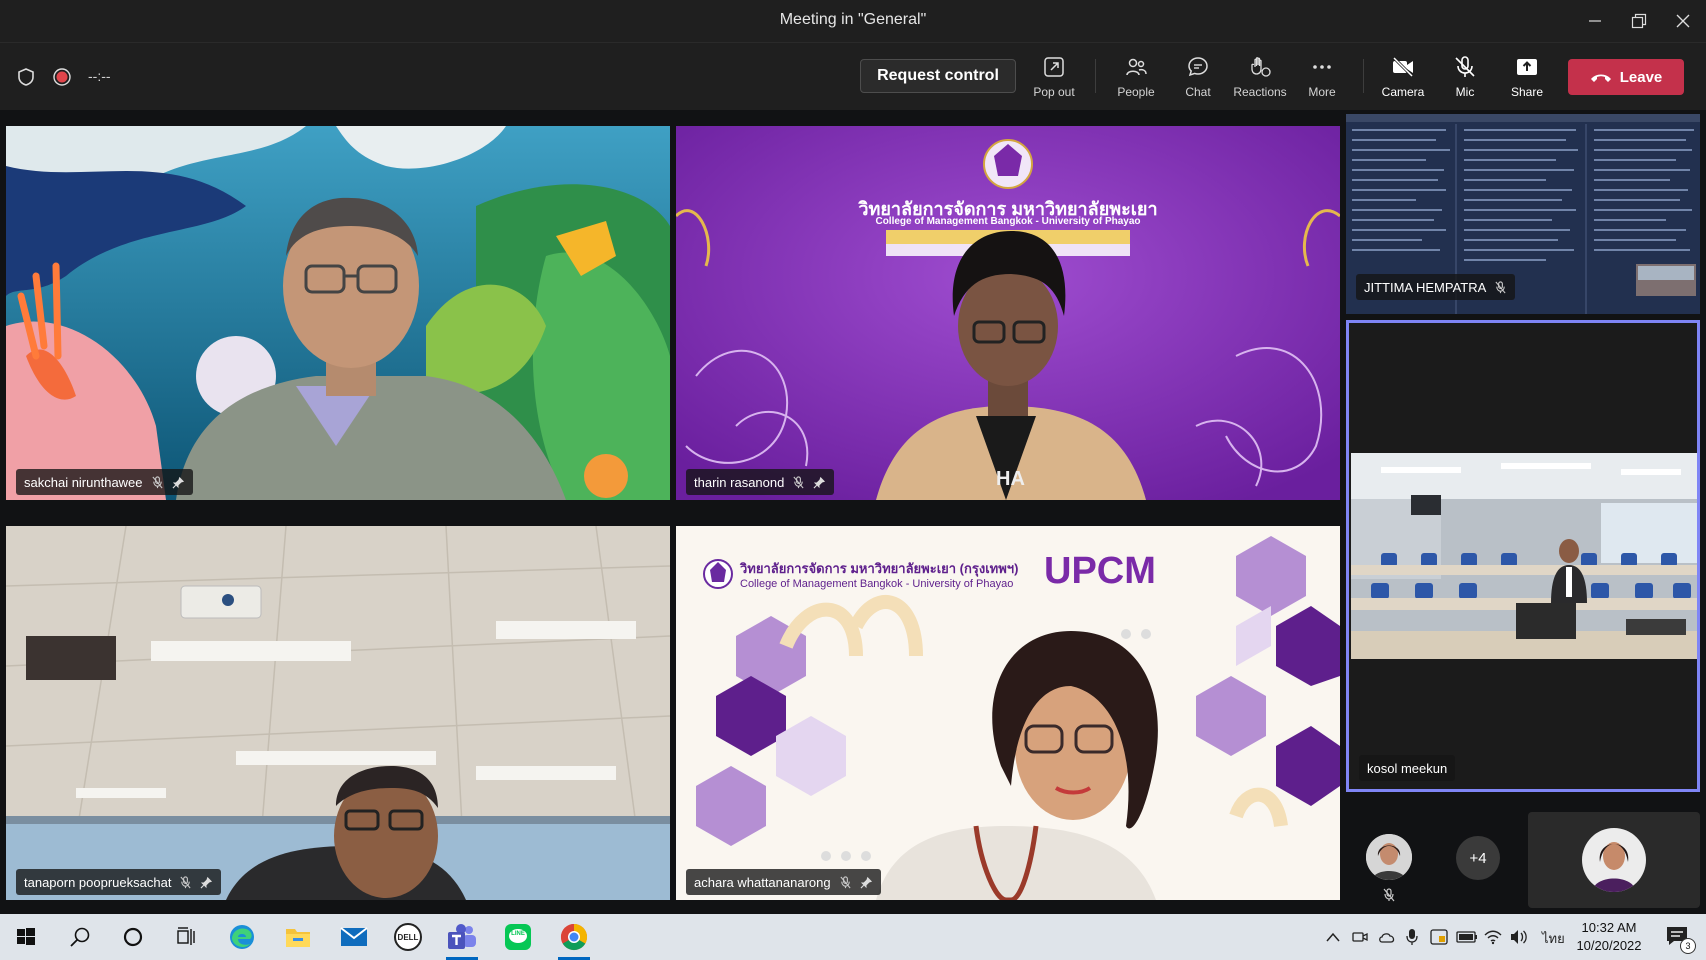 The image size is (1706, 960). What do you see at coordinates (1465, 92) in the screenshot?
I see `mic-label: Mic` at bounding box center [1465, 92].